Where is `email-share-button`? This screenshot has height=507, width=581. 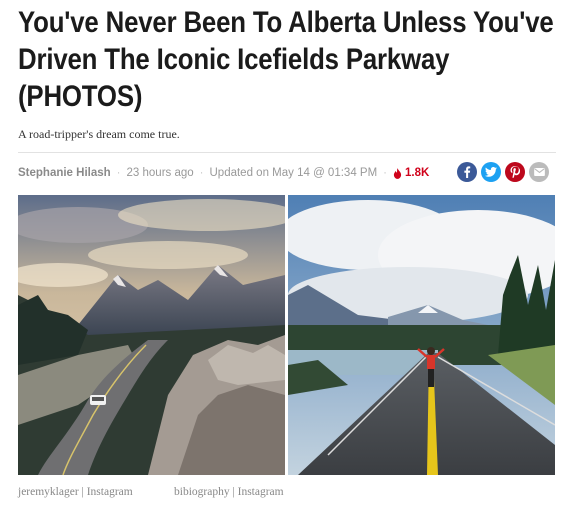 email-share-button is located at coordinates (539, 172).